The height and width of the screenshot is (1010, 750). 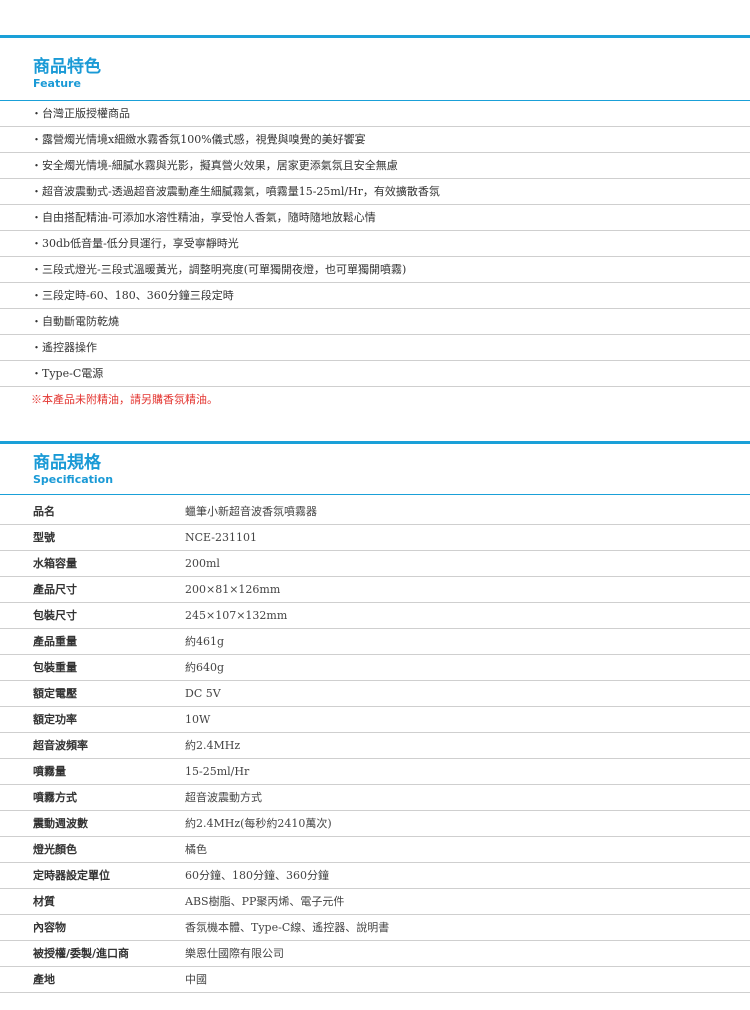 I want to click on spec-value: 15-25ml/Hr, so click(x=217, y=771).